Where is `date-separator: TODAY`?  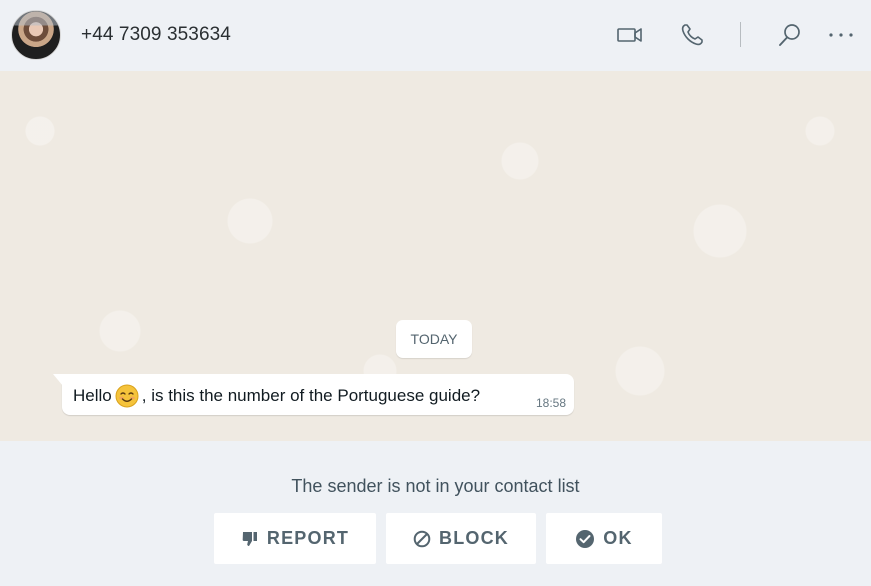
date-separator: TODAY is located at coordinates (434, 339).